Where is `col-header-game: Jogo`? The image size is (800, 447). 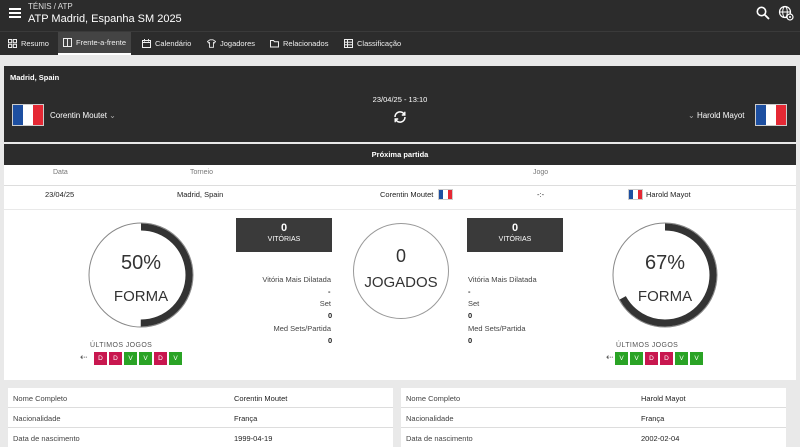 col-header-game: Jogo is located at coordinates (541, 172).